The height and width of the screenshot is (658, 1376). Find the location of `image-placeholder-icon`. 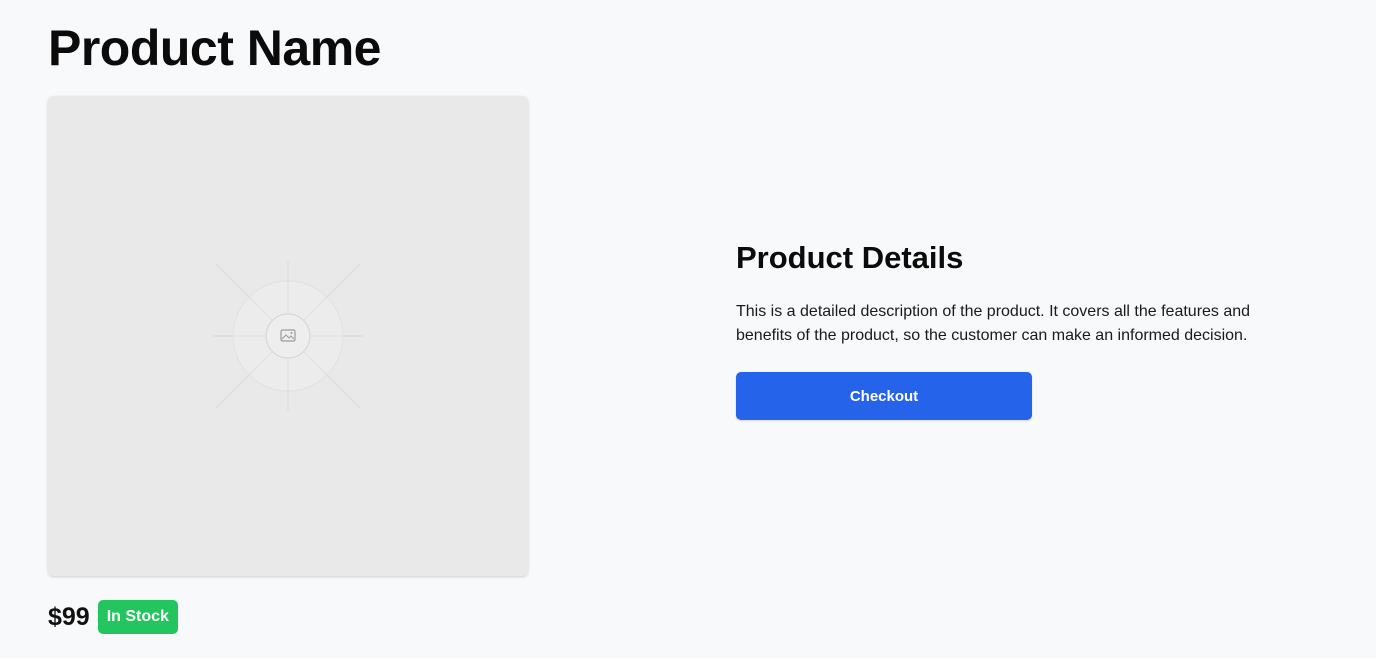

image-placeholder-icon is located at coordinates (288, 336).